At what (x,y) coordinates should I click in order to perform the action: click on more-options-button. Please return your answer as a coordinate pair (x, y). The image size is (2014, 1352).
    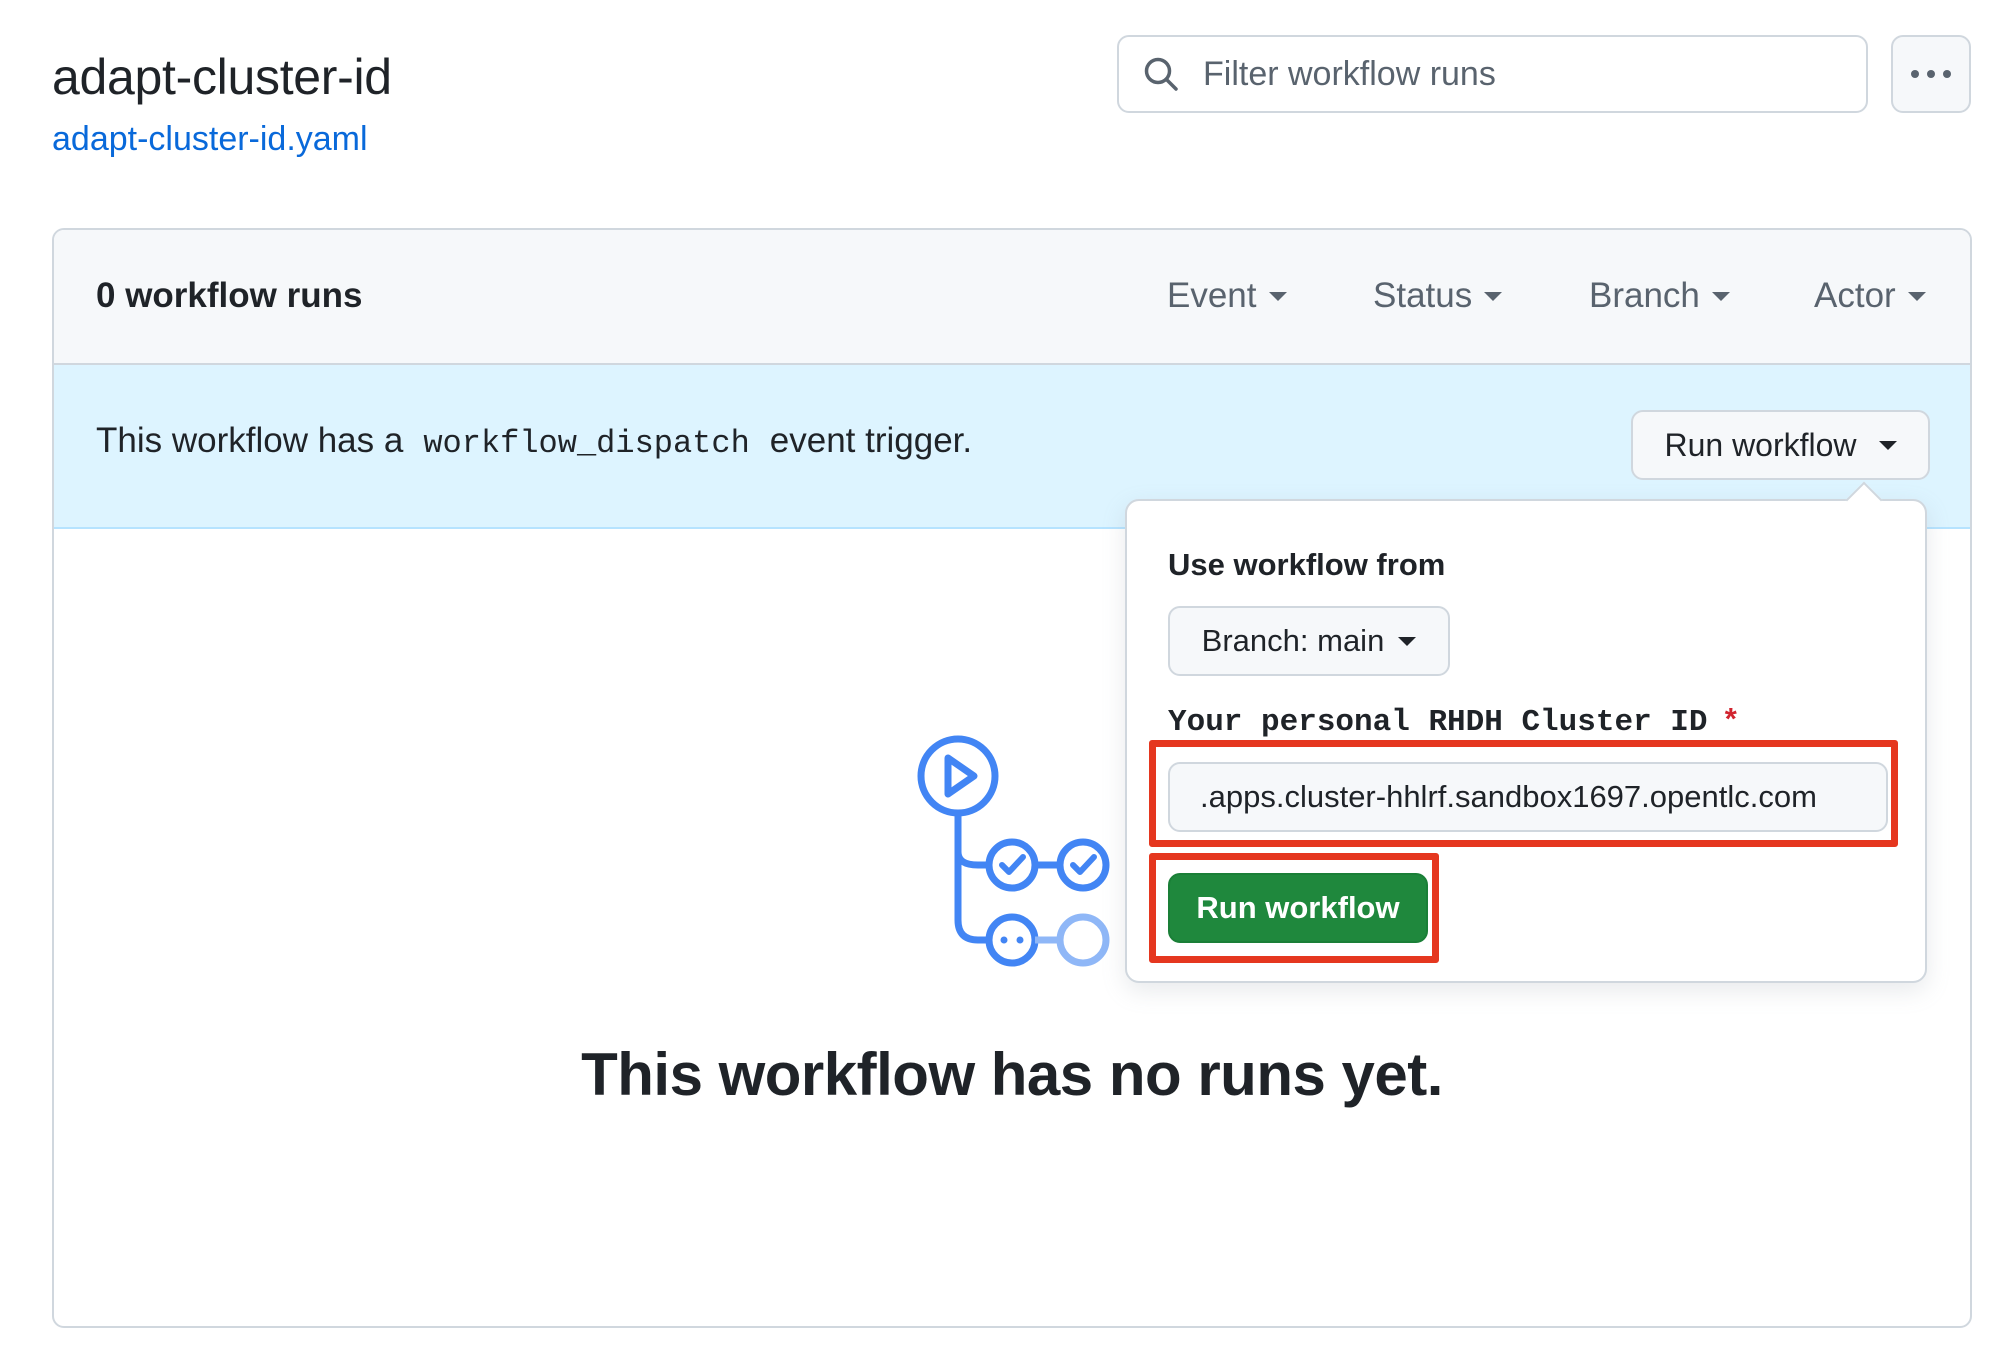
    Looking at the image, I should click on (1931, 74).